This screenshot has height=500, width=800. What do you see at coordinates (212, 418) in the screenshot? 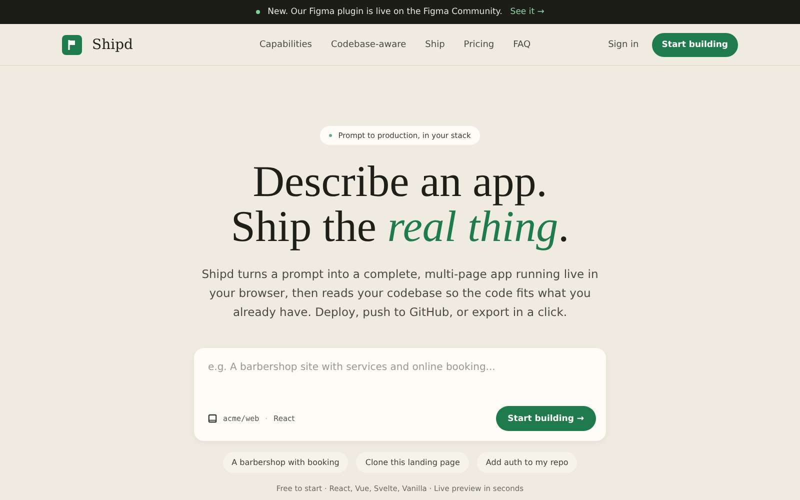
I see `repo-icon` at bounding box center [212, 418].